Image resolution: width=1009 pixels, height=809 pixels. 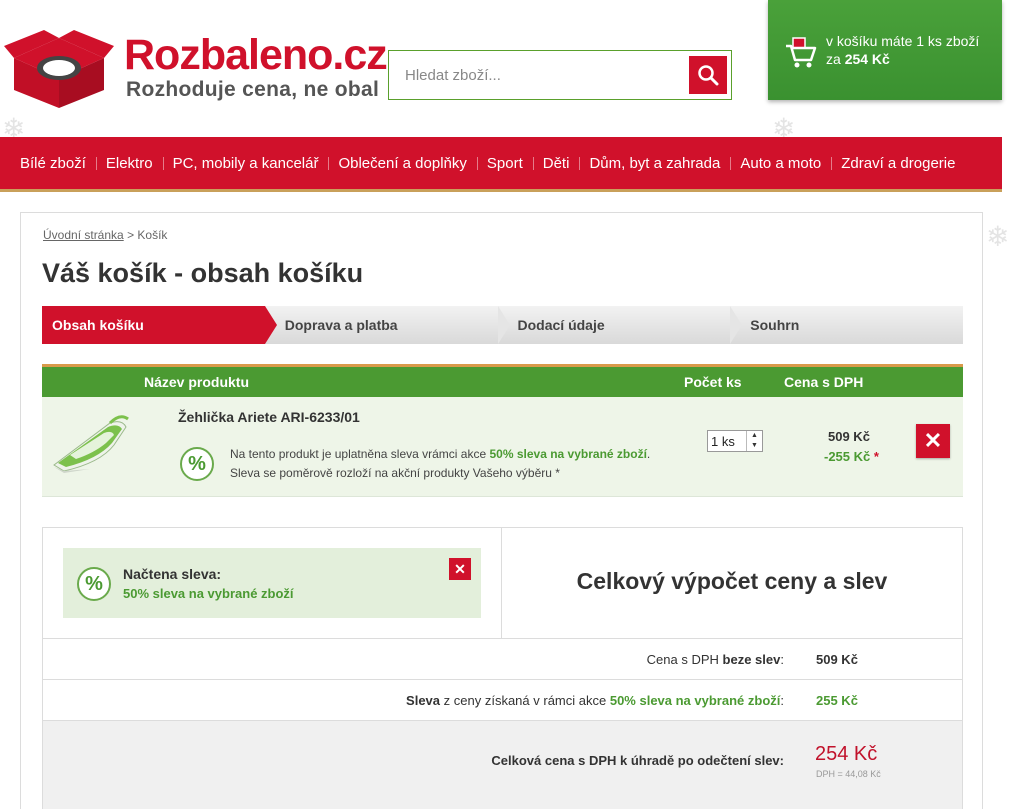 I want to click on step-label: Souhrn, so click(x=775, y=325).